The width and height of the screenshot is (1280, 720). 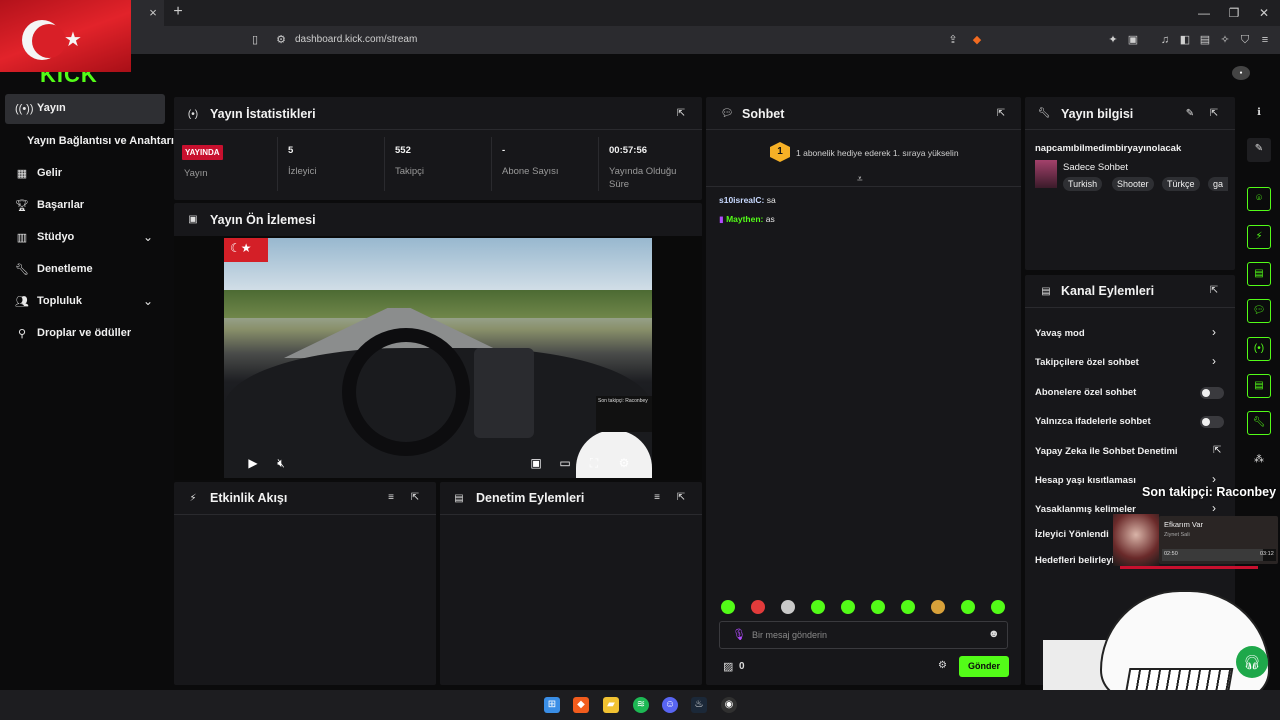 What do you see at coordinates (1113, 40) in the screenshot?
I see `extensions-icon: ✦` at bounding box center [1113, 40].